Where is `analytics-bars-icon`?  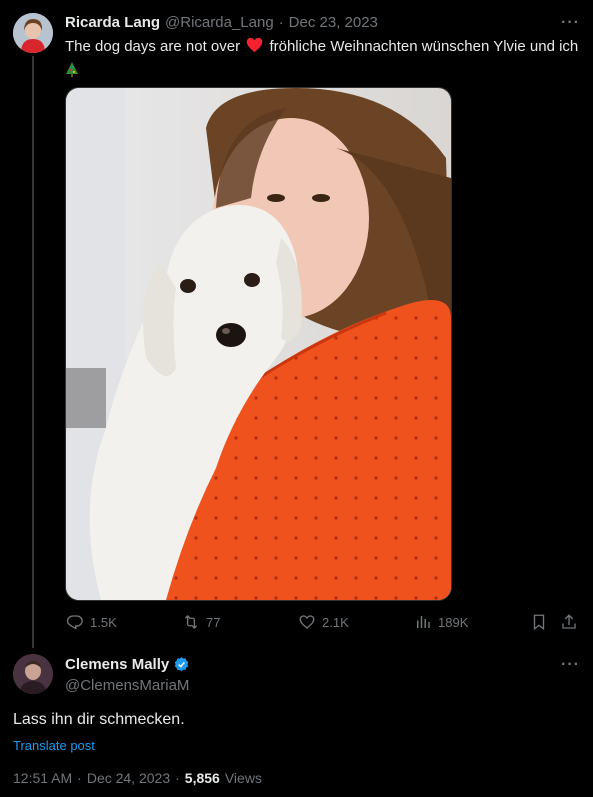 analytics-bars-icon is located at coordinates (423, 622).